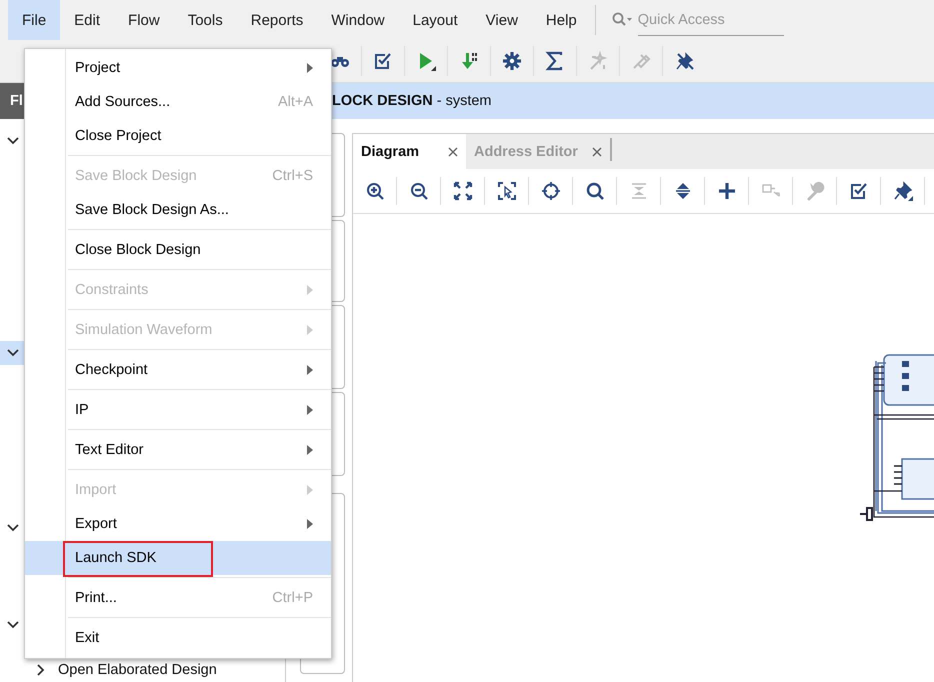 The height and width of the screenshot is (682, 934). Describe the element at coordinates (292, 598) in the screenshot. I see `shortcut-label: Ctrl+P` at that location.